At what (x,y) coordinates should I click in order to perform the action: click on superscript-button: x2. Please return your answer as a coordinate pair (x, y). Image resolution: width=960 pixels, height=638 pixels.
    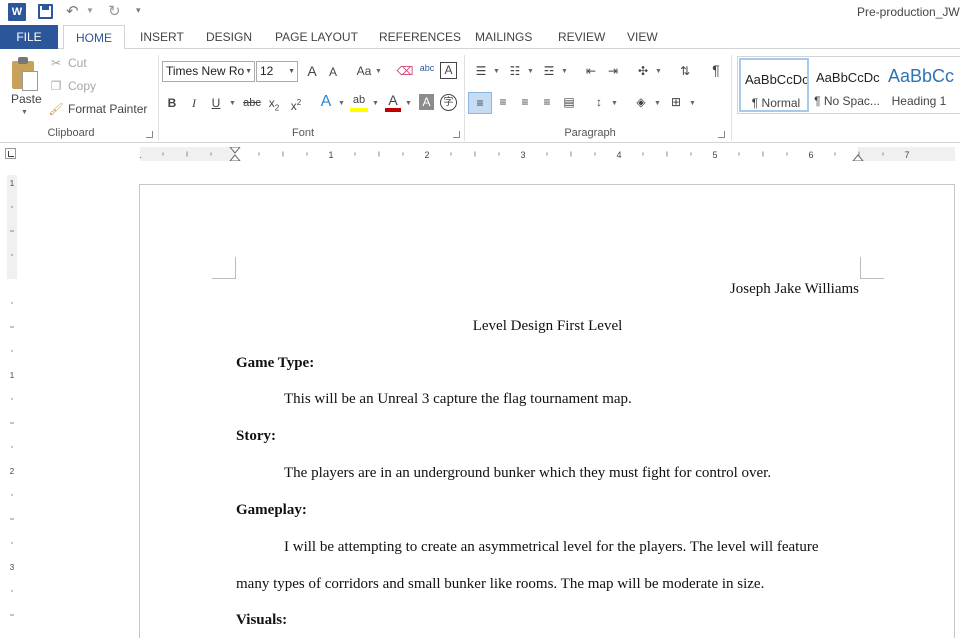
    Looking at the image, I should click on (296, 104).